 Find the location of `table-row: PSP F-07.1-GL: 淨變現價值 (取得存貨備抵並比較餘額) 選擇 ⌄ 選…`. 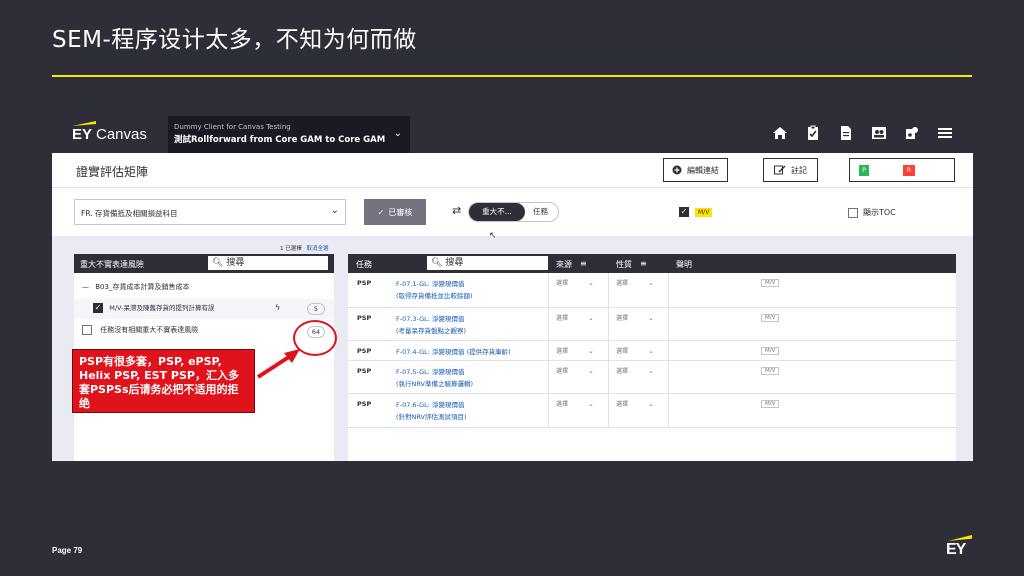

table-row: PSP F-07.1-GL: 淨變現價值 (取得存貨備抵並比較餘額) 選擇 ⌄ 選… is located at coordinates (652, 290).